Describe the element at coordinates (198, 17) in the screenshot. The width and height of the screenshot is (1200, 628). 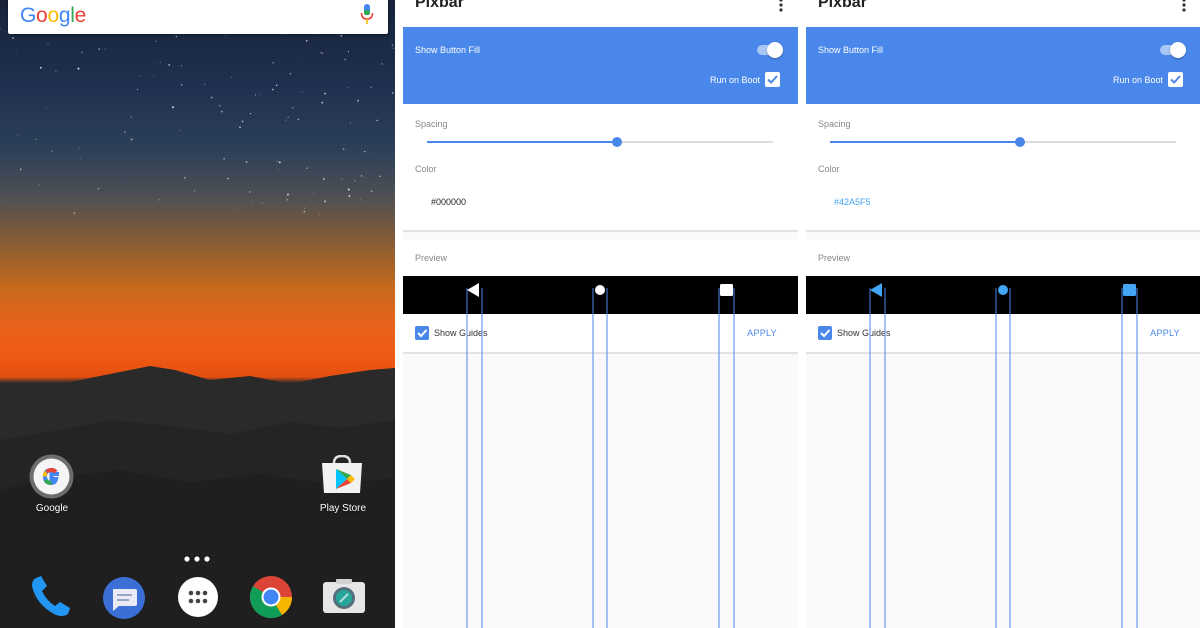
I see `google-search-bar: Google` at that location.